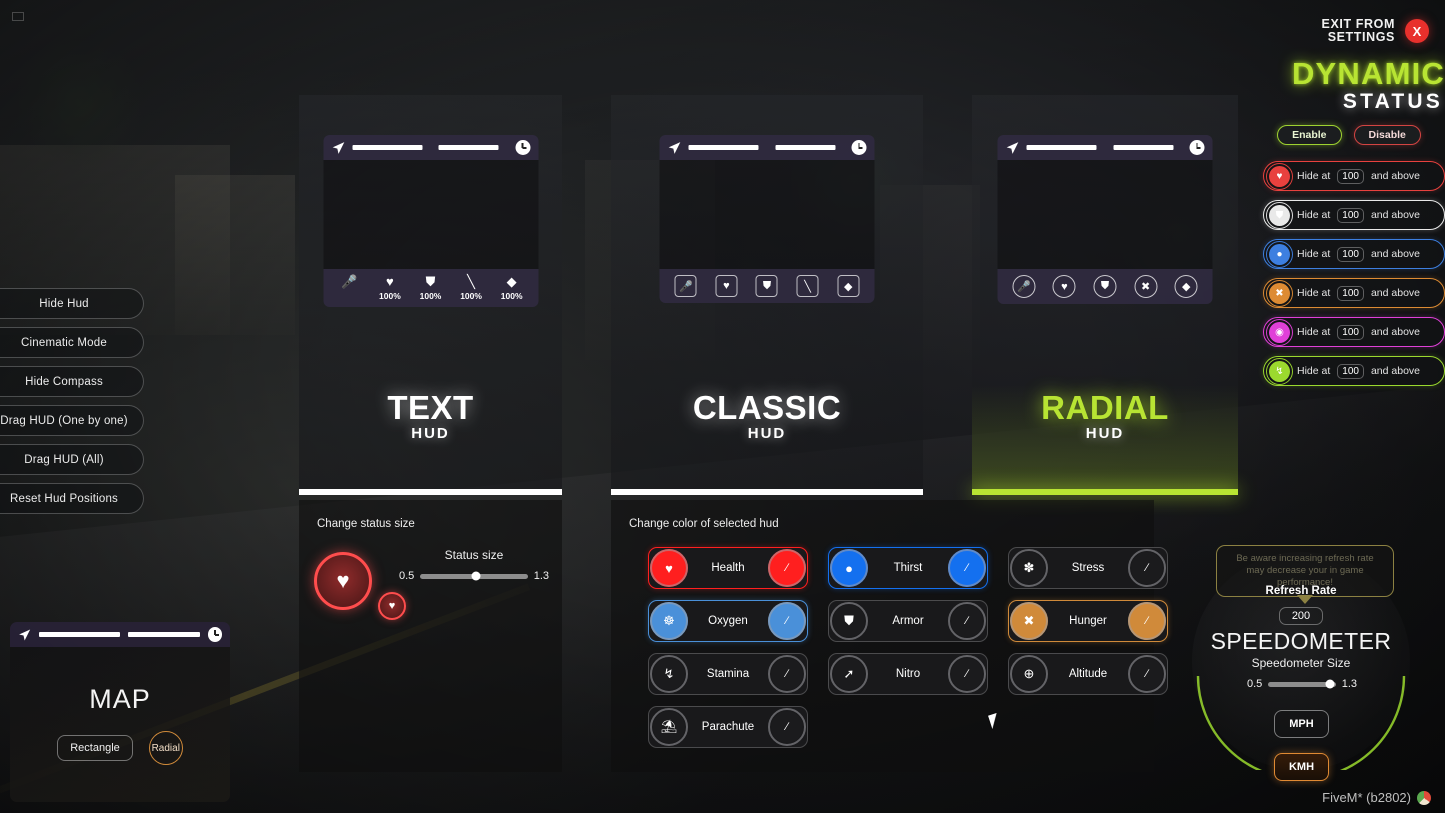  Describe the element at coordinates (1186, 286) in the screenshot. I see `status-item: ◆` at that location.